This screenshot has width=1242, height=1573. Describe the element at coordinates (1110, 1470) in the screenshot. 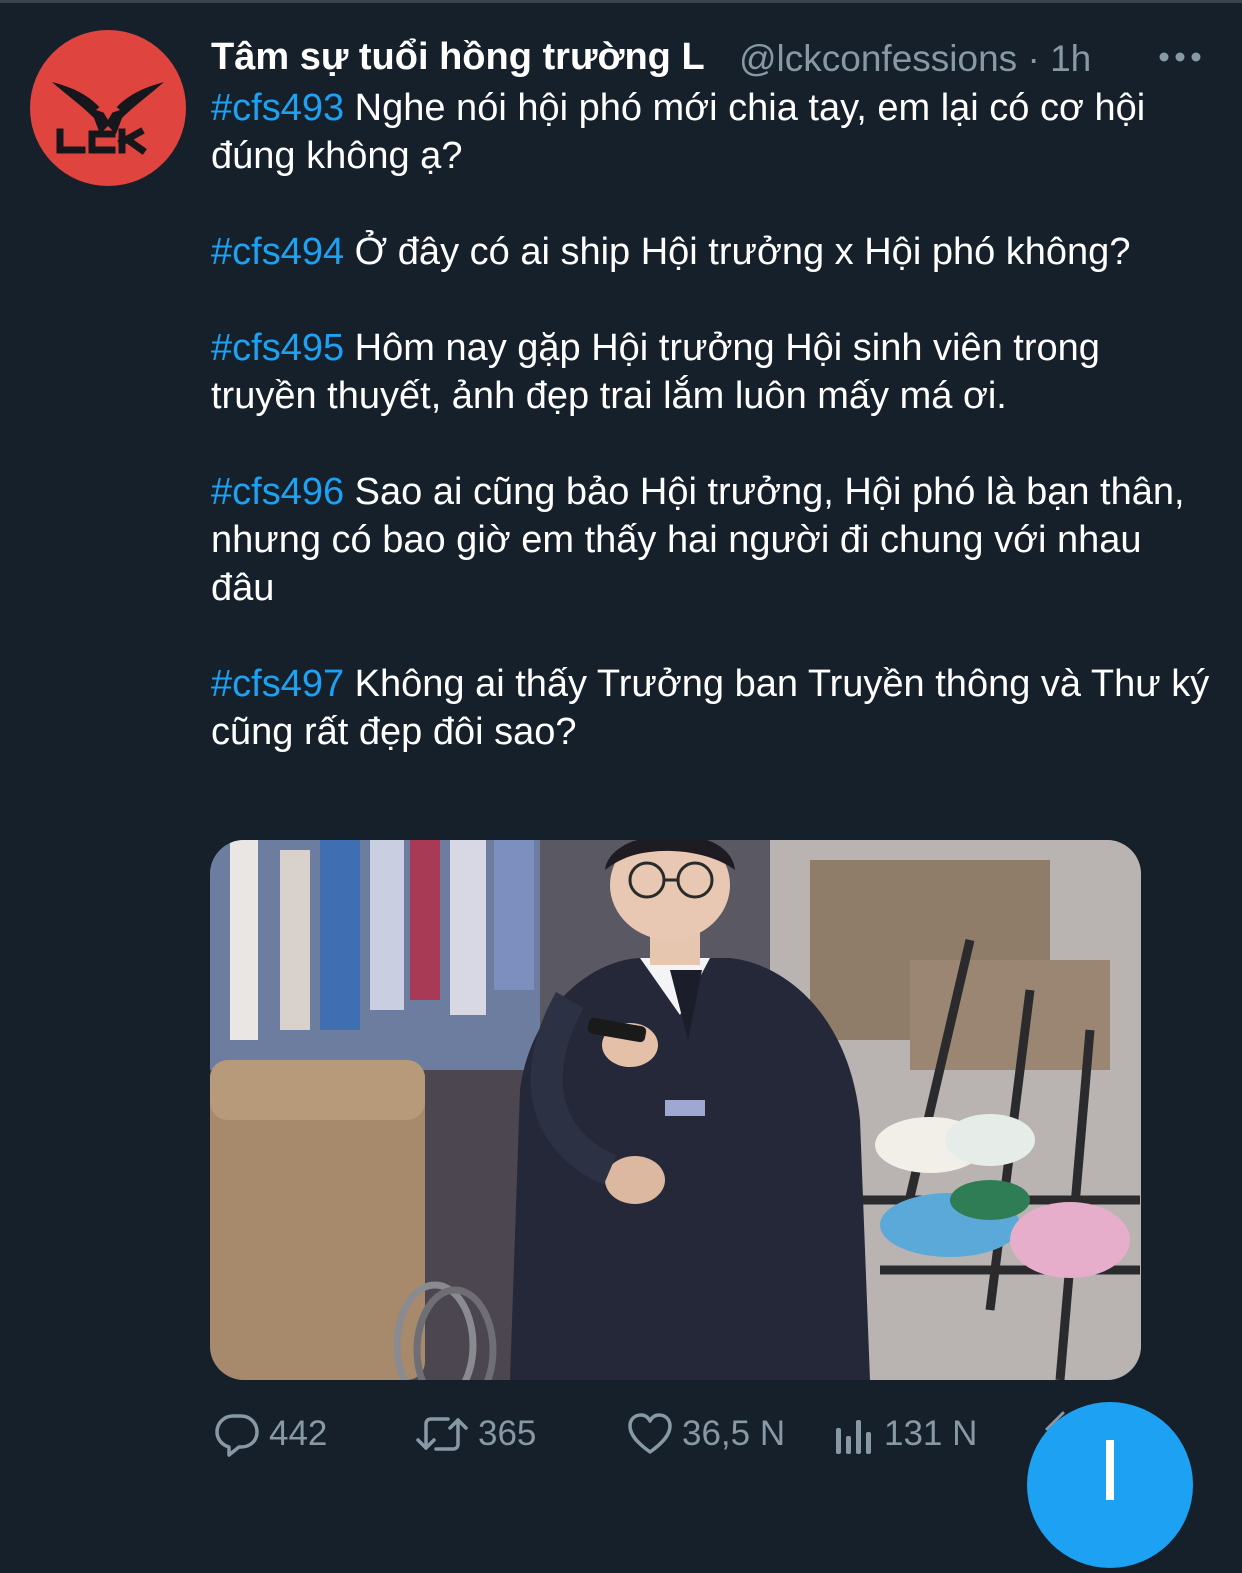

I see `compose-plus-icon` at that location.